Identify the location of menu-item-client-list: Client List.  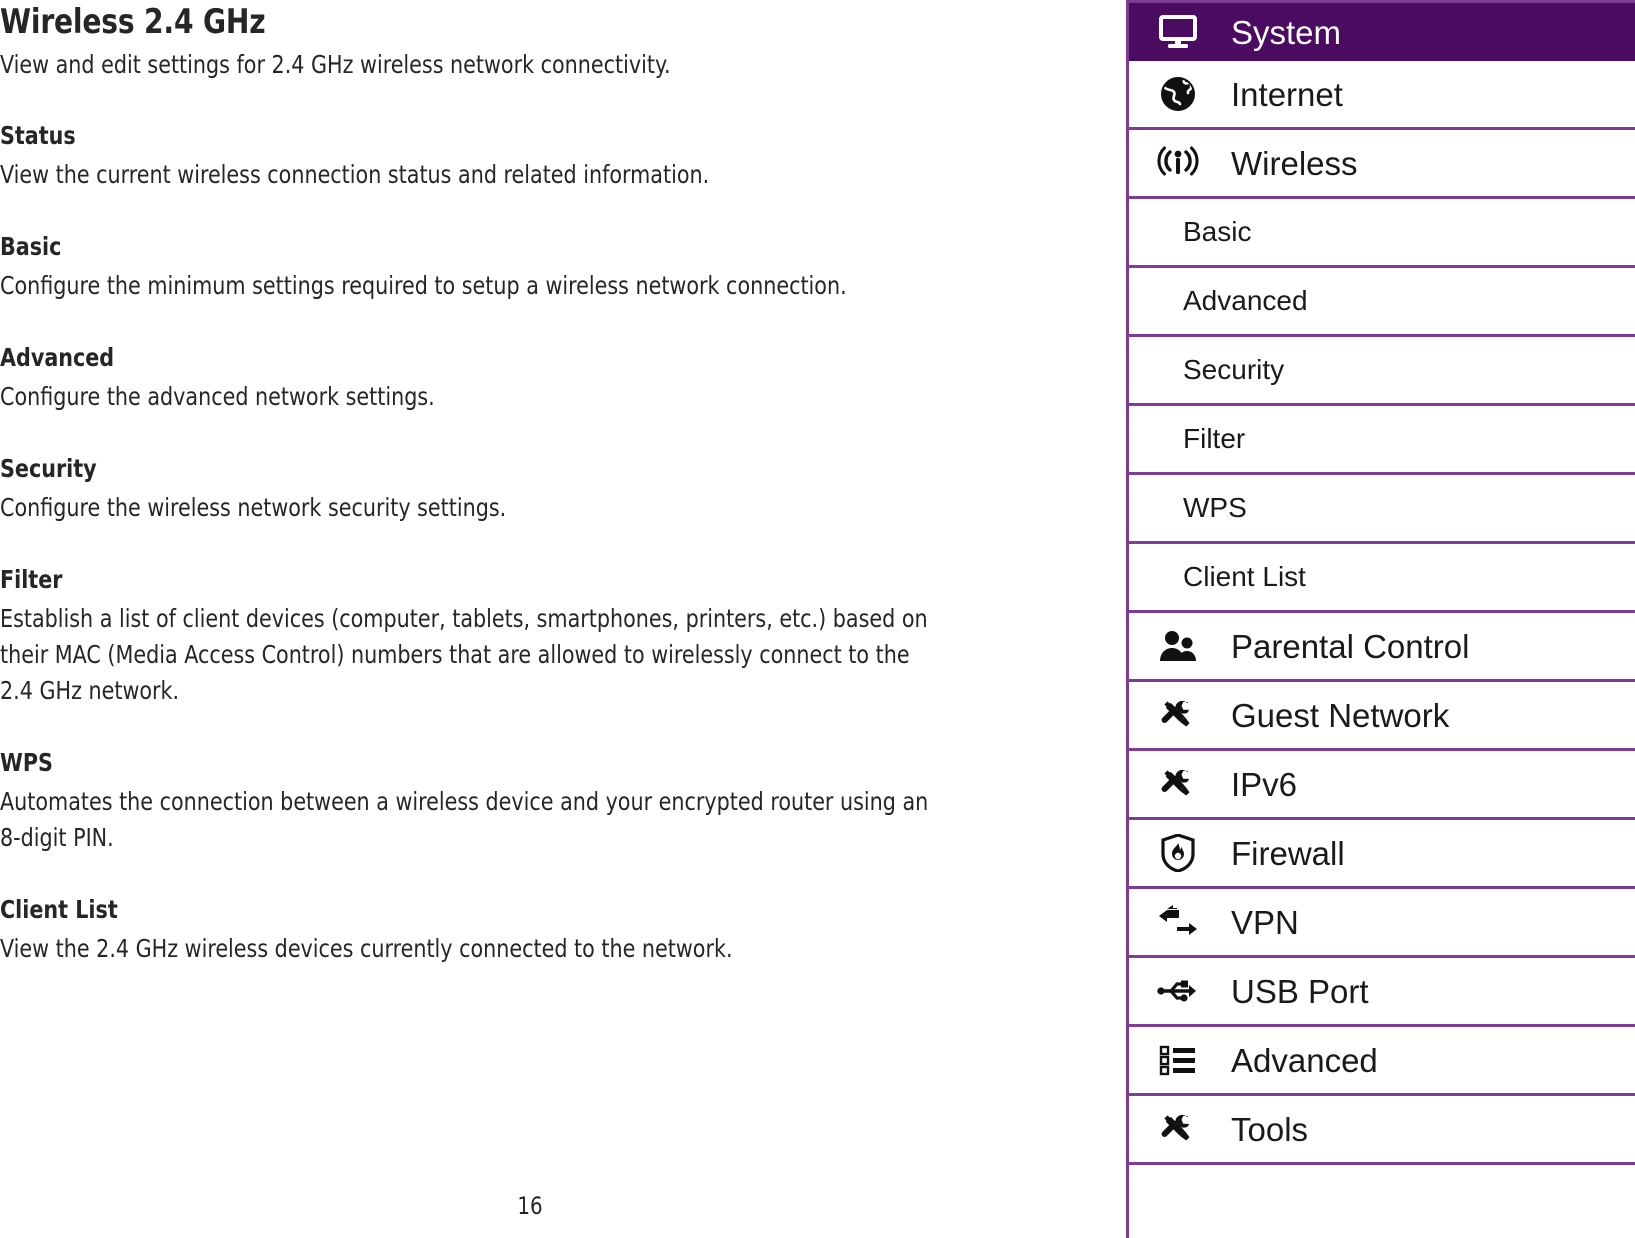
(1382, 578).